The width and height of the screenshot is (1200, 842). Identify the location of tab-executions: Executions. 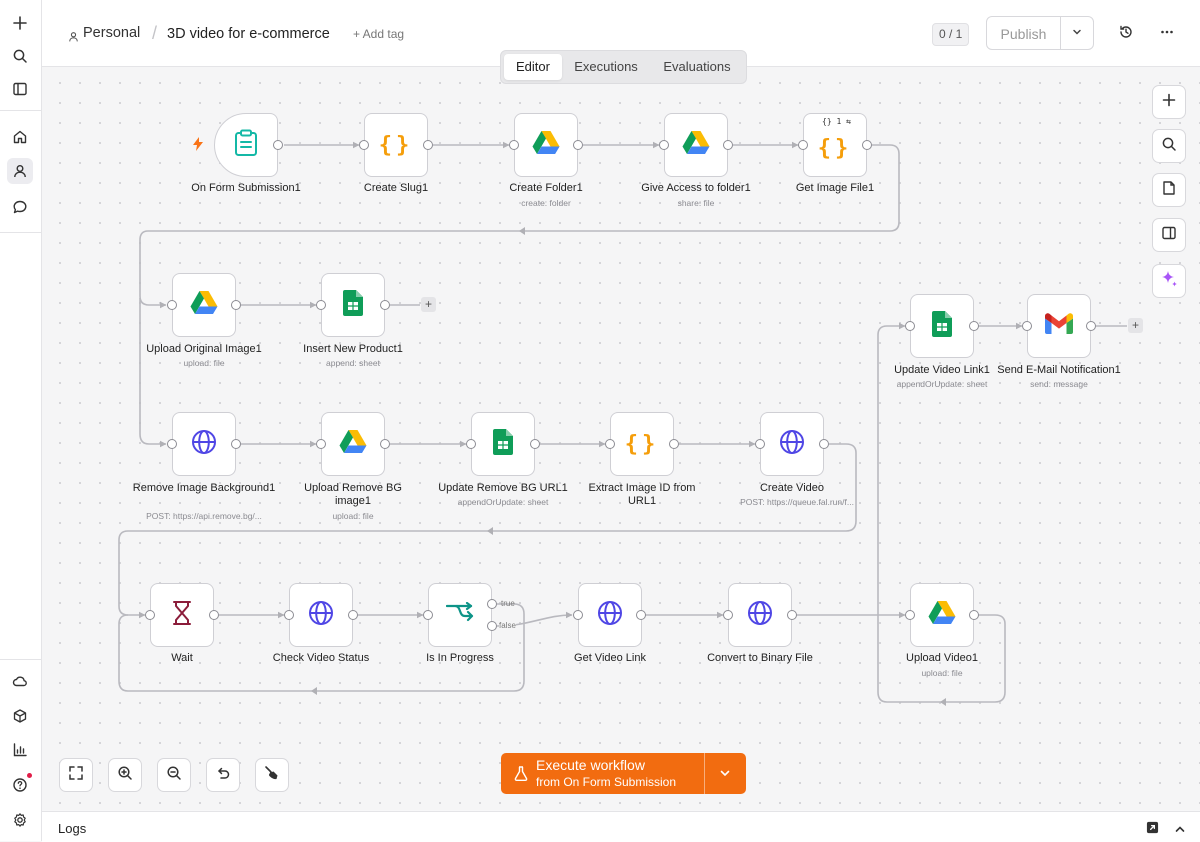
(606, 67).